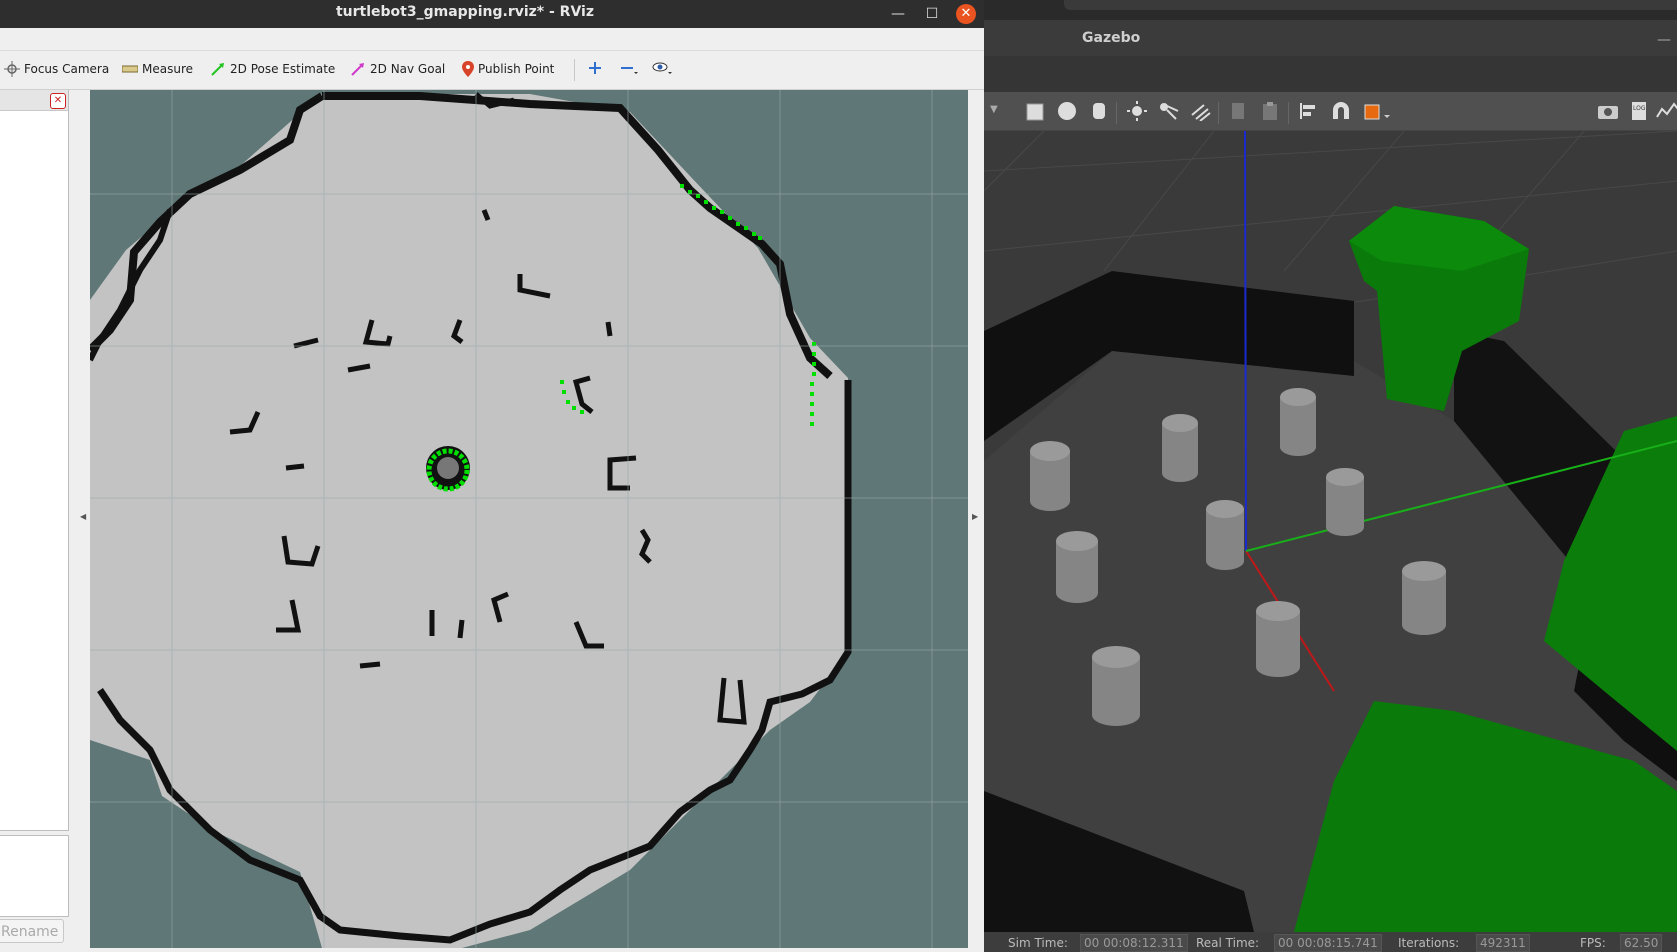 This screenshot has height=952, width=1677. I want to click on change-view-icon, so click(1377, 111).